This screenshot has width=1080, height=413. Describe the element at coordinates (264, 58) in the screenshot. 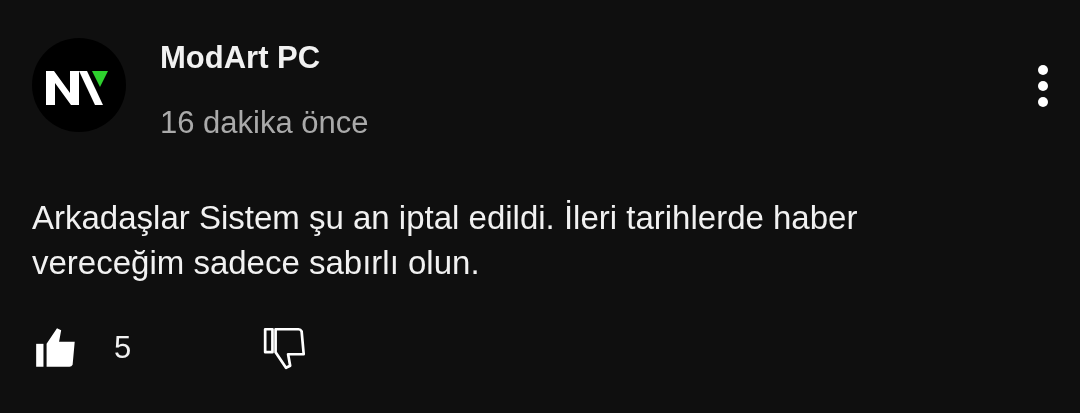

I see `author-name: ModArt PC` at that location.